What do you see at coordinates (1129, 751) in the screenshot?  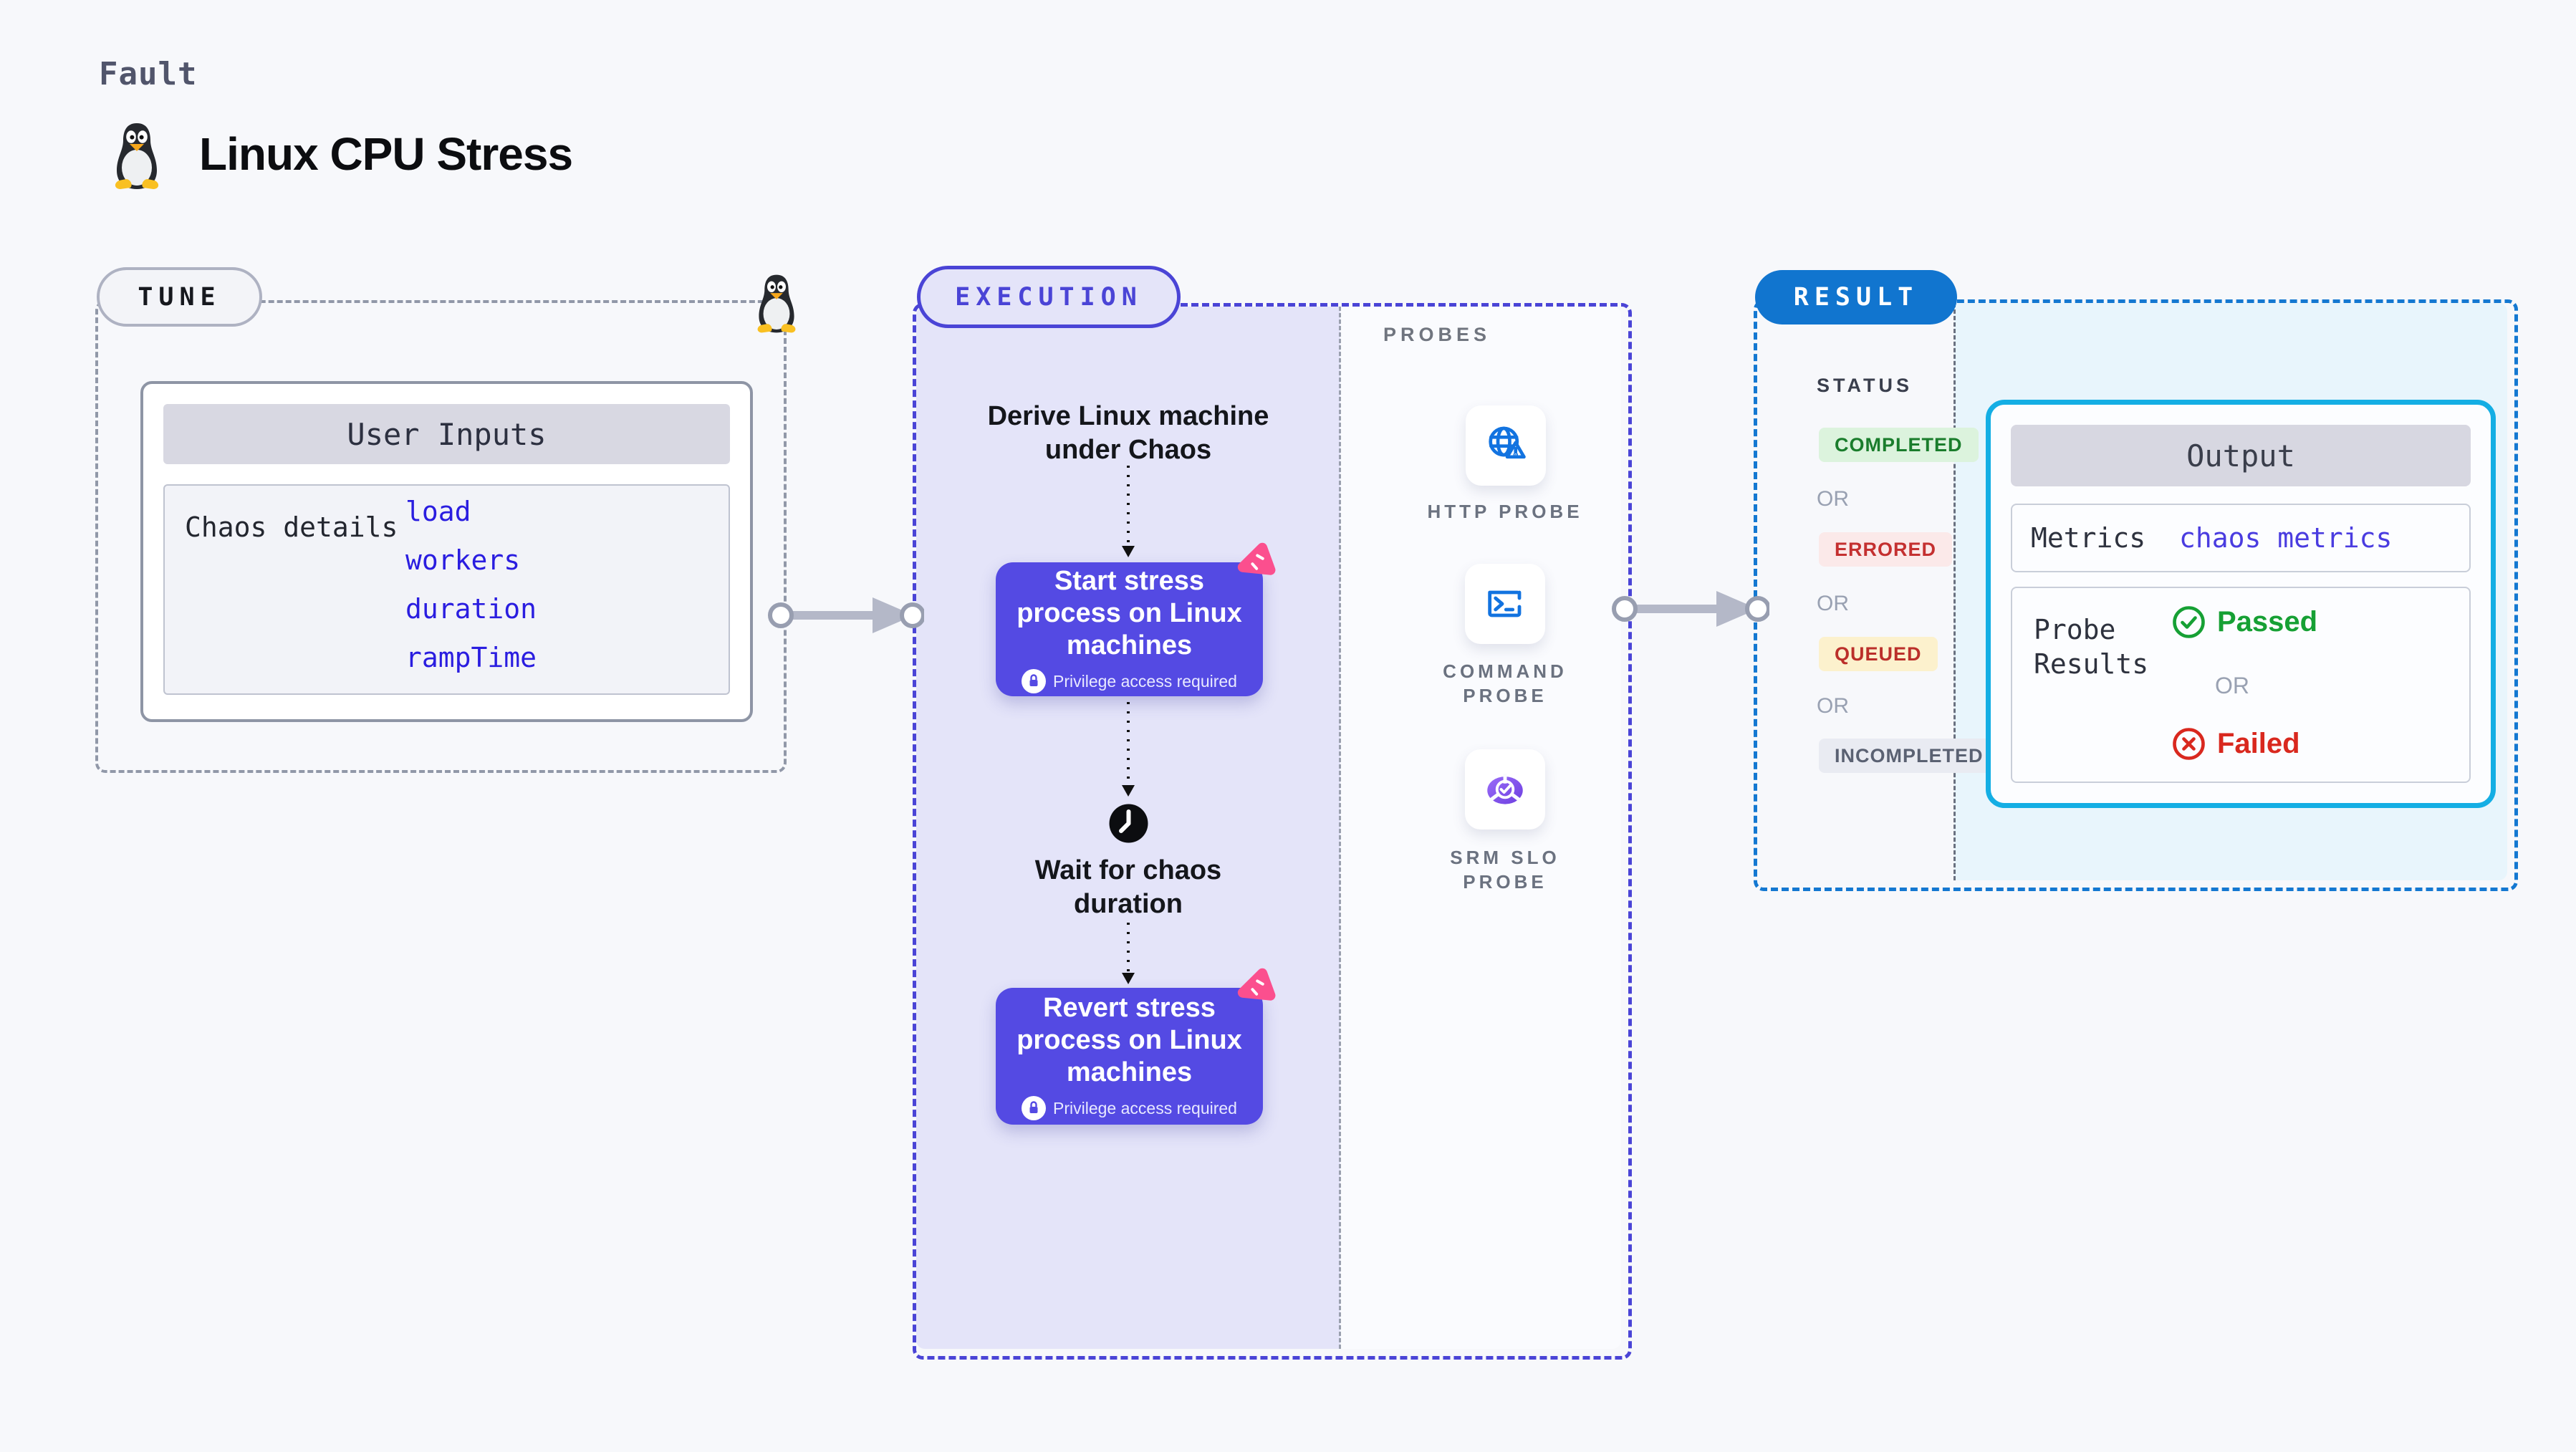 I see `arrow-start-to-wait` at bounding box center [1129, 751].